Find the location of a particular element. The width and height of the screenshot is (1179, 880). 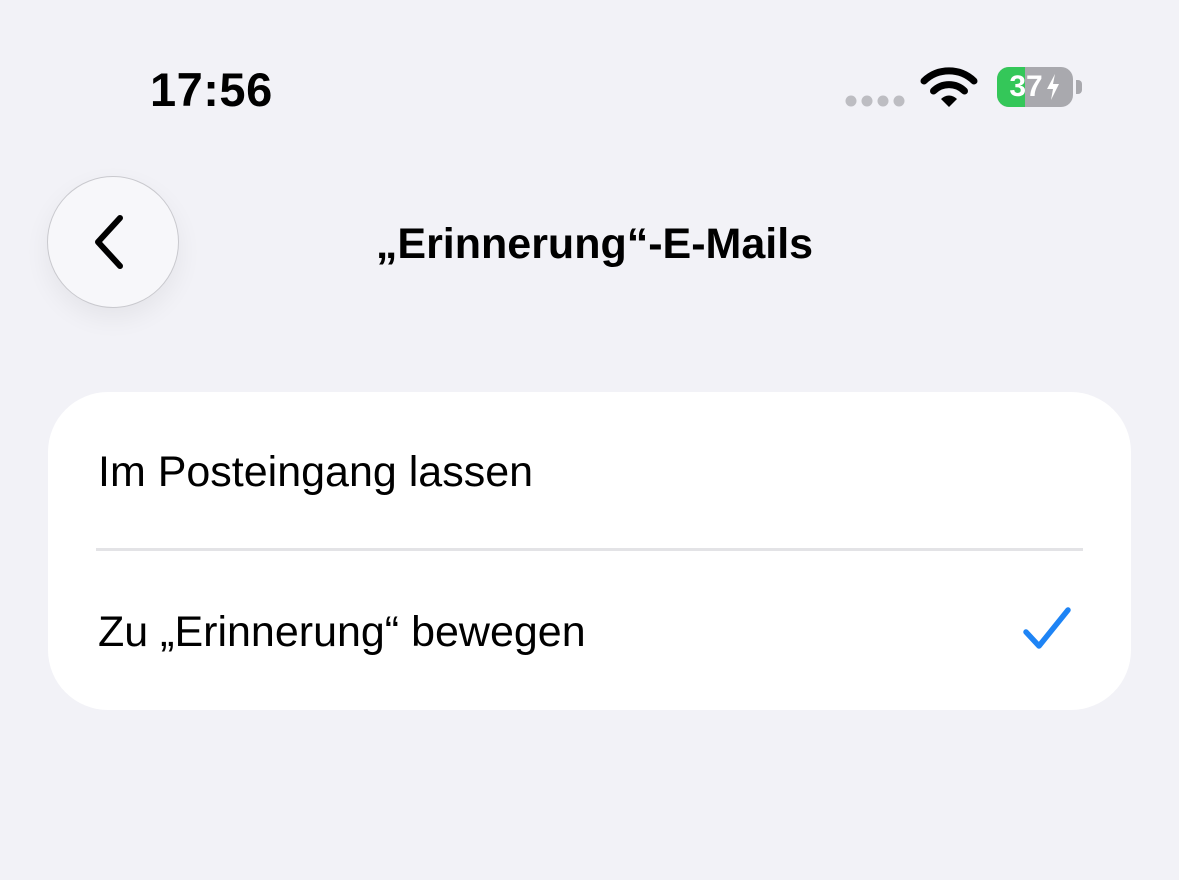

option-label: Zu „Erinnerung“ bewegen is located at coordinates (342, 632).